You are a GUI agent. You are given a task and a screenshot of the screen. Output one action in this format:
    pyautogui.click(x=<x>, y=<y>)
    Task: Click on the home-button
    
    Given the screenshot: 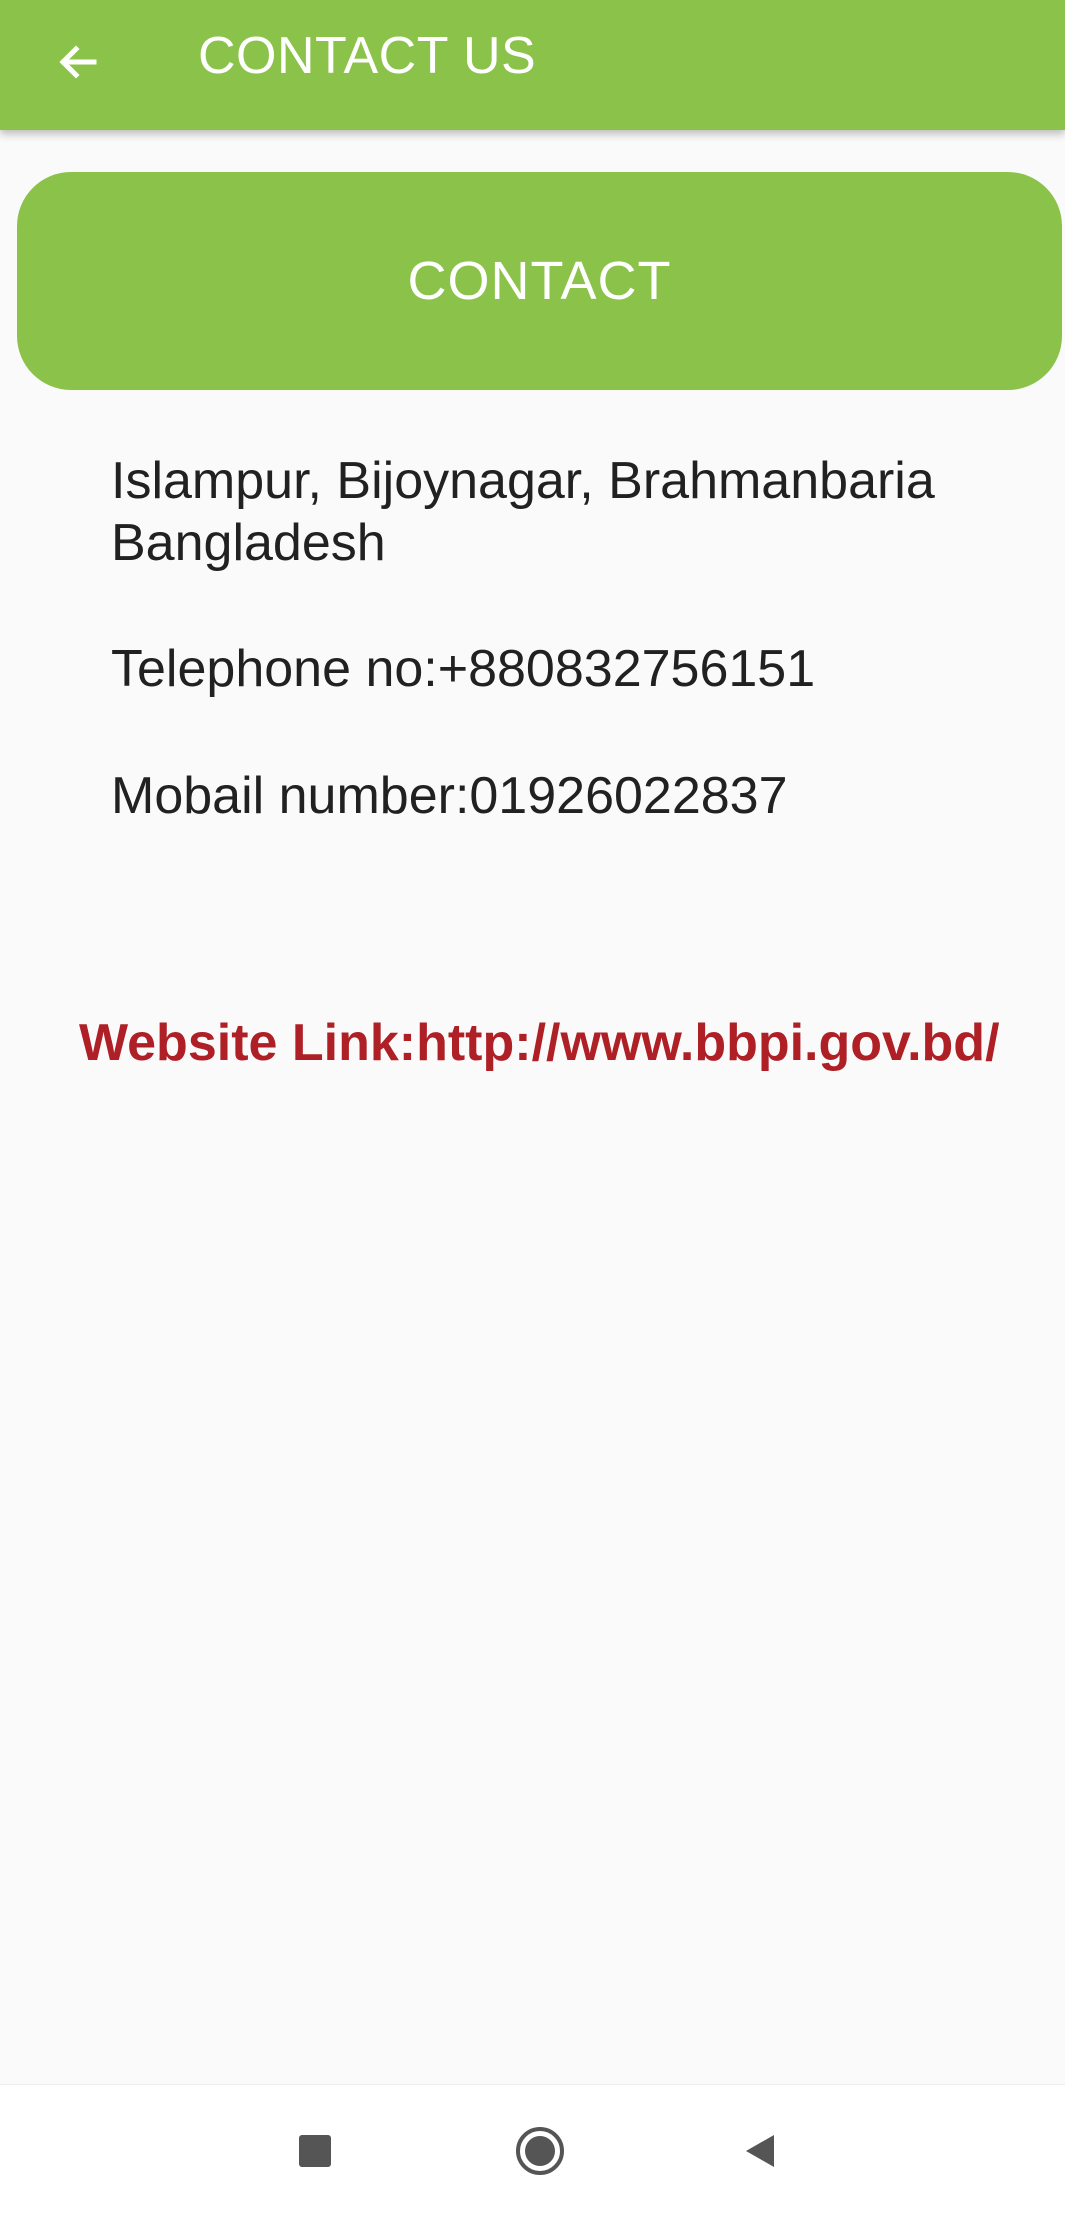 What is the action you would take?
    pyautogui.click(x=540, y=2151)
    